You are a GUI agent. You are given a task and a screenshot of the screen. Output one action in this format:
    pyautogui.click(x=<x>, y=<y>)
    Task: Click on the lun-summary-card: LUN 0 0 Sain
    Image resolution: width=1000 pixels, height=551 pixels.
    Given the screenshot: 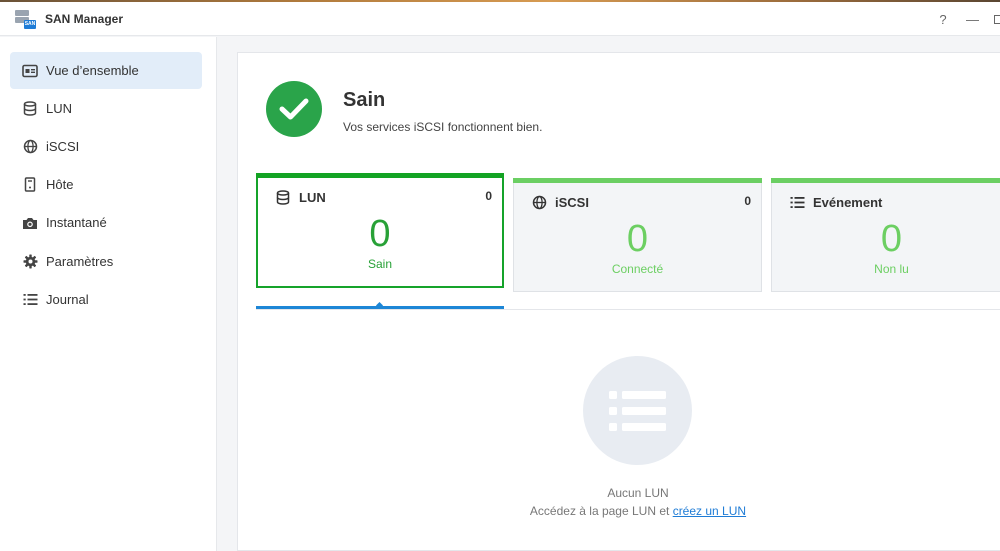 What is the action you would take?
    pyautogui.click(x=380, y=230)
    